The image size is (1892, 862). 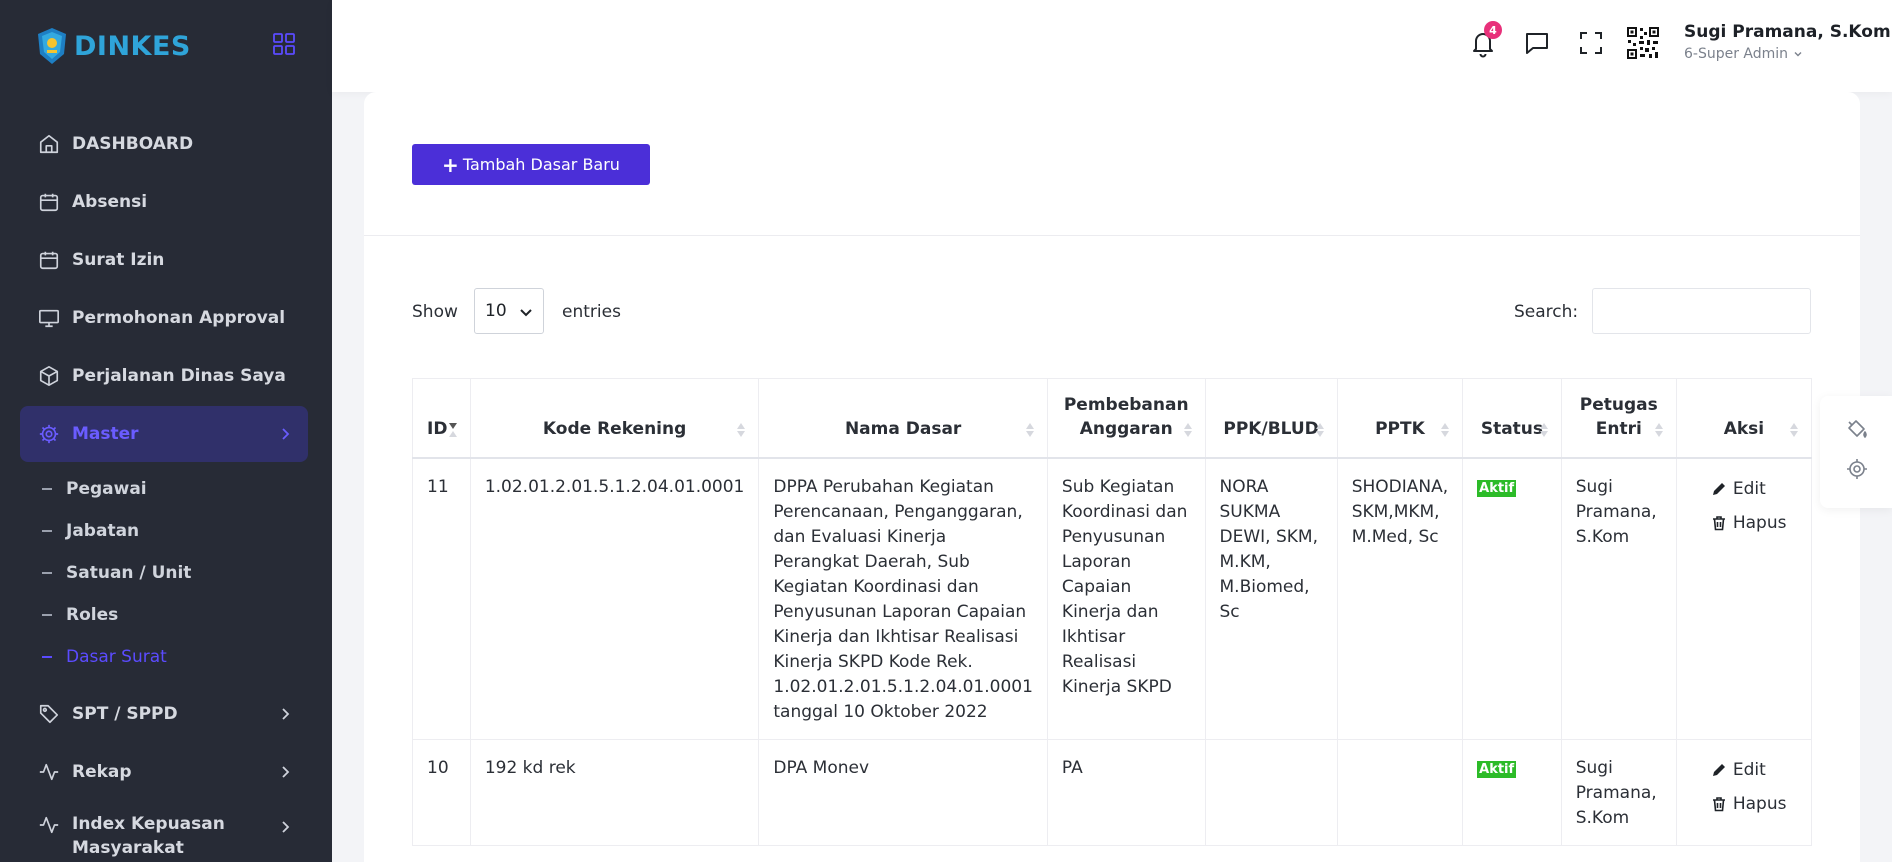 What do you see at coordinates (118, 260) in the screenshot?
I see `sidebar-item-label: Surat Izin` at bounding box center [118, 260].